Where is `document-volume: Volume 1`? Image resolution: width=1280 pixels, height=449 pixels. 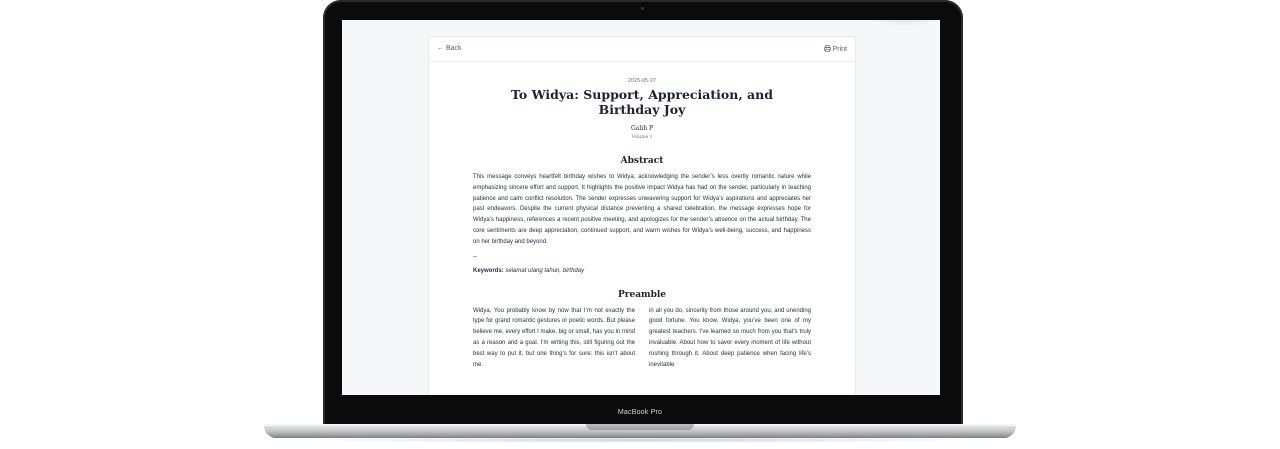 document-volume: Volume 1 is located at coordinates (642, 137).